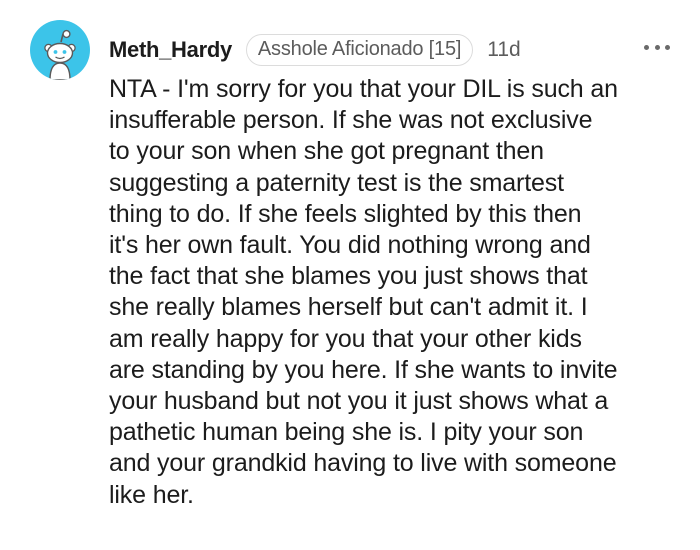 The width and height of the screenshot is (700, 550). I want to click on comment-body-line: to your son when she got pregnant then, so click(326, 151).